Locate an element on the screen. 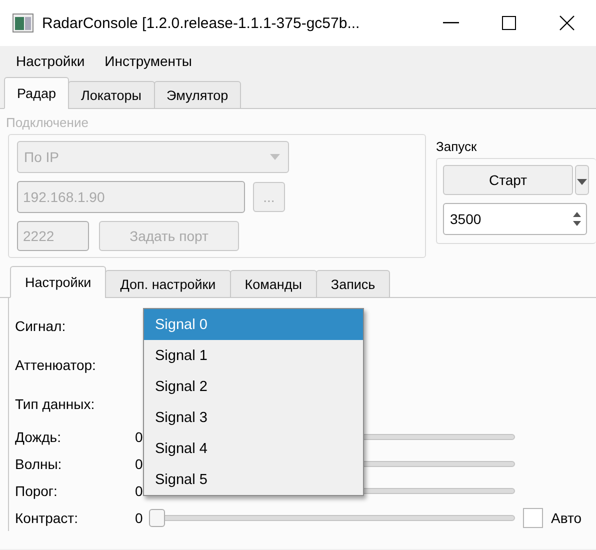 Image resolution: width=596 pixels, height=550 pixels. group-title: Подключение is located at coordinates (47, 122).